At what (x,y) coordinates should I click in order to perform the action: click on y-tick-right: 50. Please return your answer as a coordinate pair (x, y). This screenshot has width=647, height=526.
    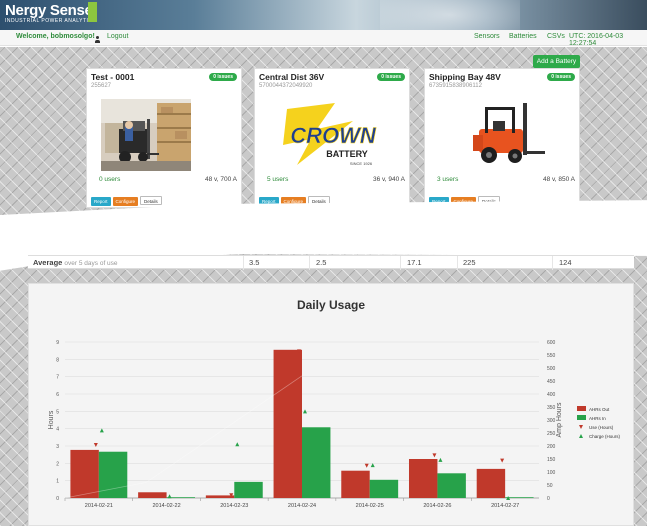
    Looking at the image, I should click on (550, 486).